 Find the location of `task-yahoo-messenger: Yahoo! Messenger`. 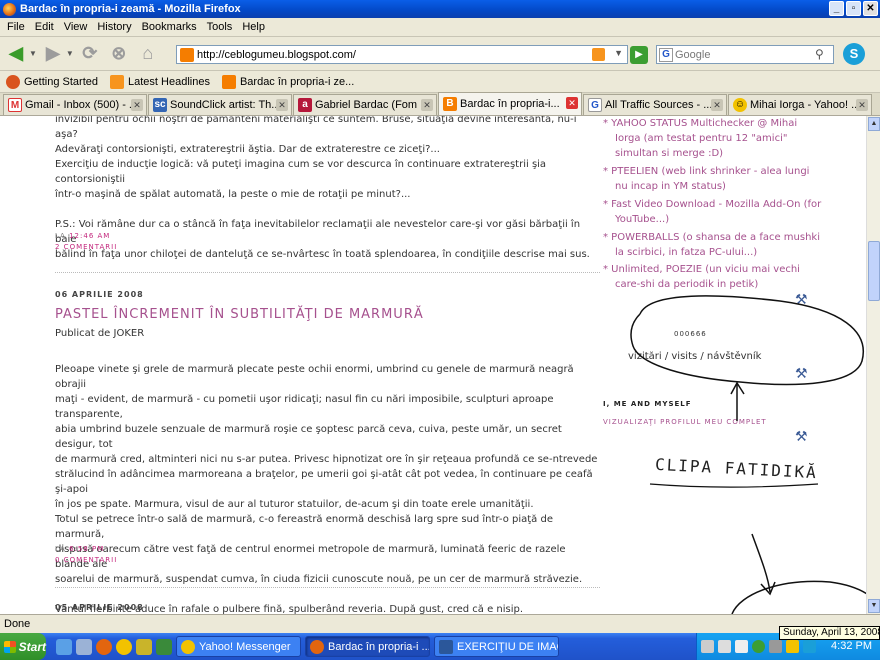

task-yahoo-messenger: Yahoo! Messenger is located at coordinates (238, 646).